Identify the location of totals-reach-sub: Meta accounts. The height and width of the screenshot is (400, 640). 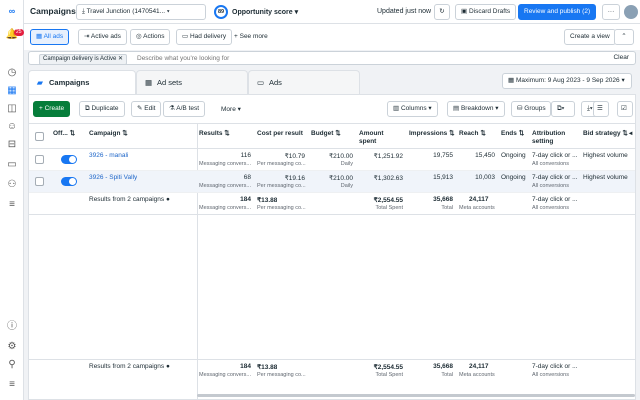
(477, 375).